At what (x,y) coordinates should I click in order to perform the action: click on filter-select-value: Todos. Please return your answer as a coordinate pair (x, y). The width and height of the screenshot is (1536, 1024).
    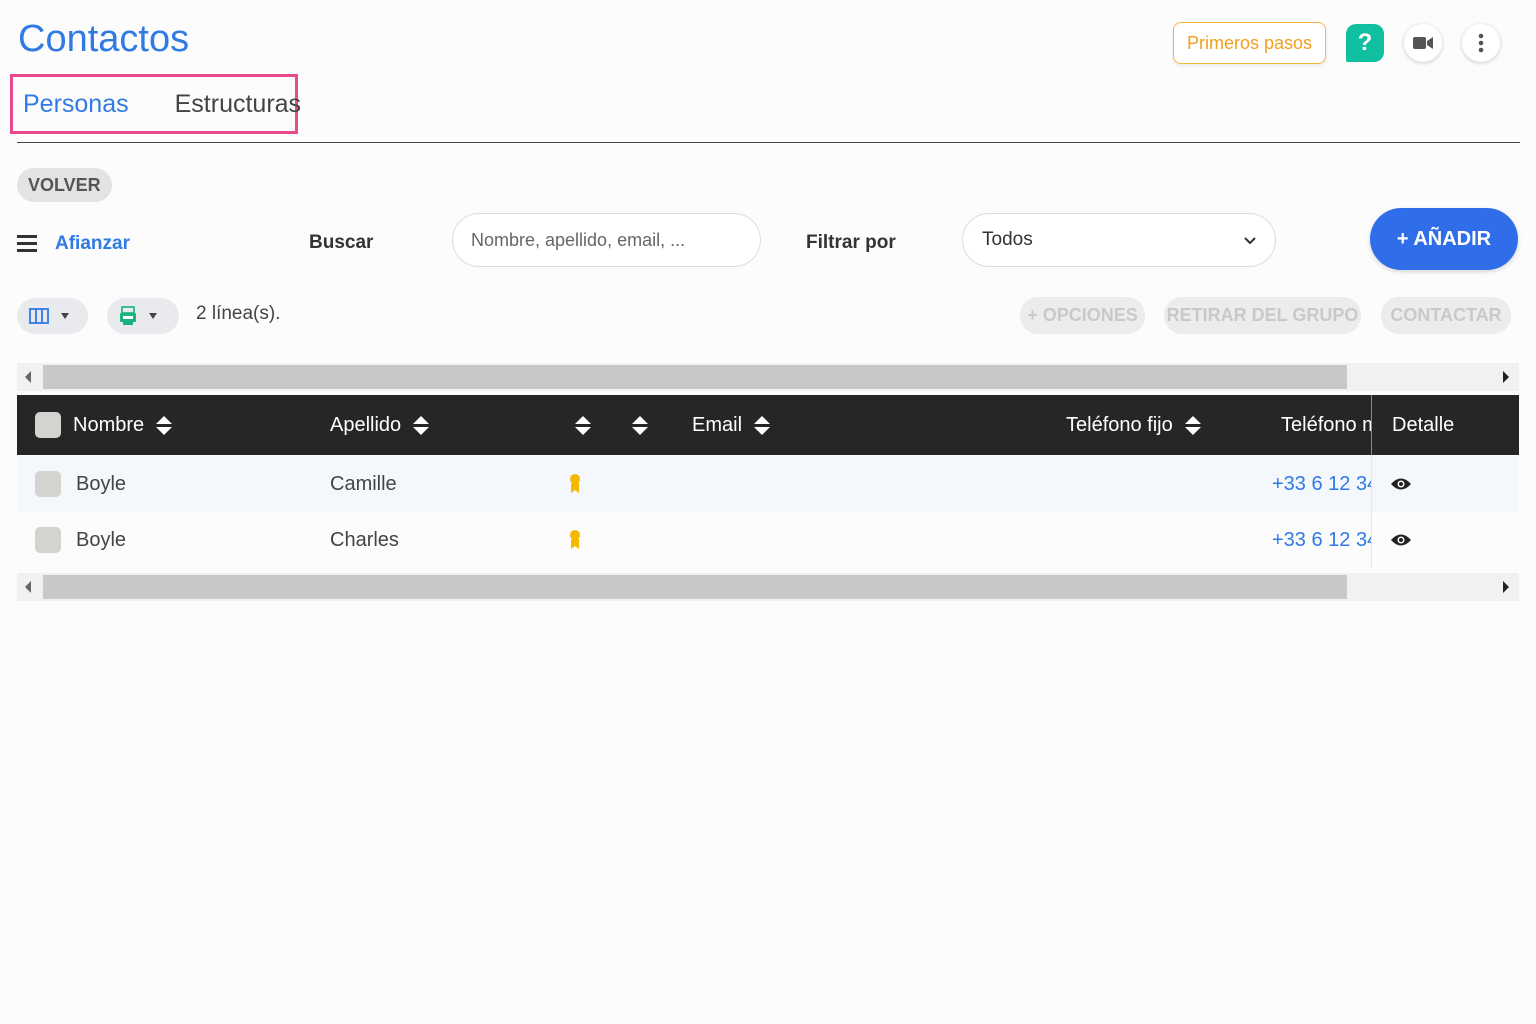
    Looking at the image, I should click on (1007, 239).